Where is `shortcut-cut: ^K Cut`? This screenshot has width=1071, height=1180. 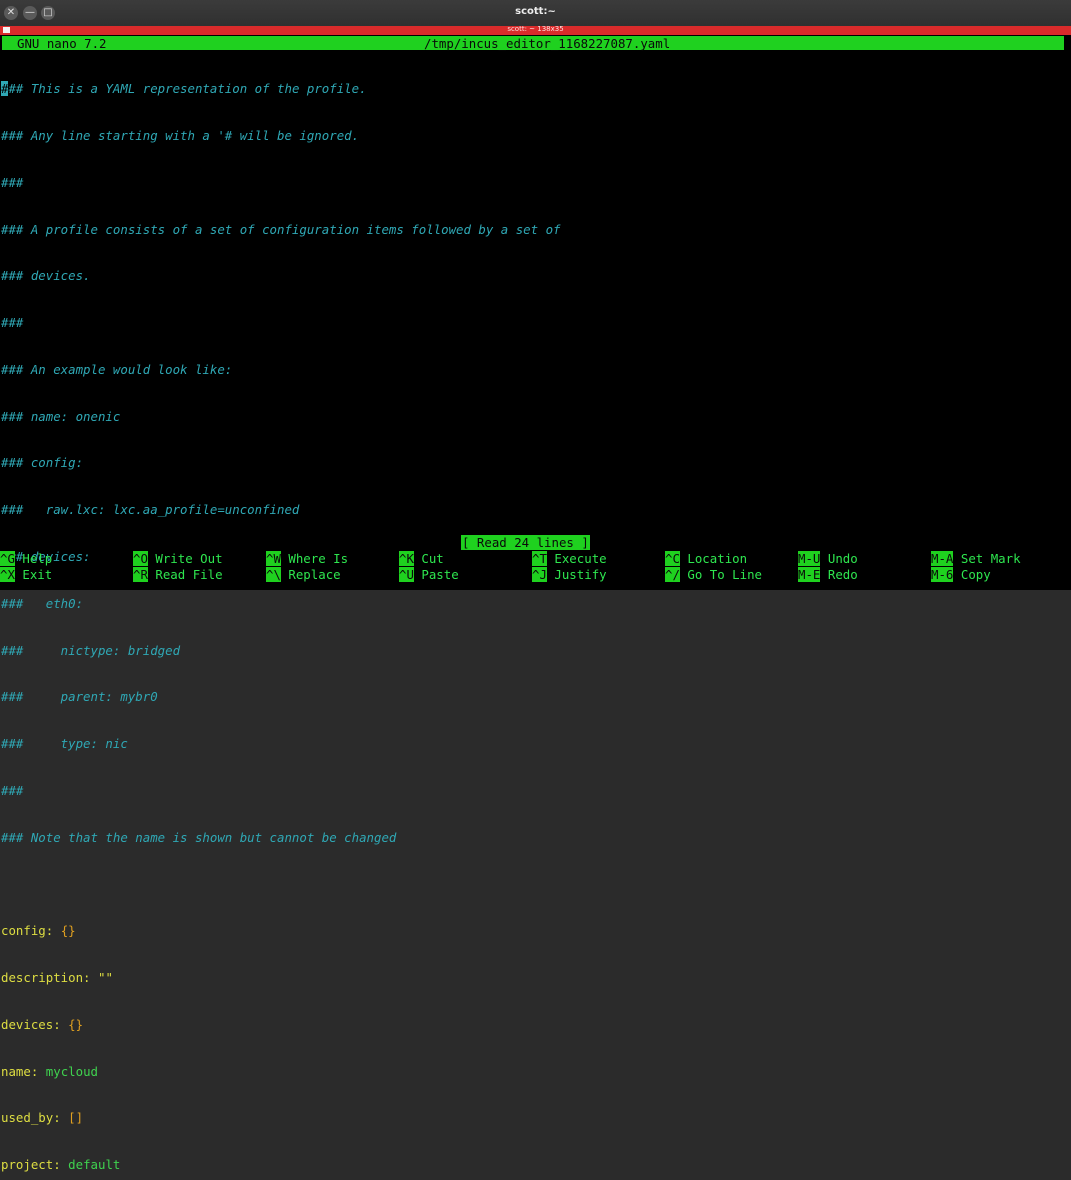
shortcut-cut: ^K Cut is located at coordinates (421, 559).